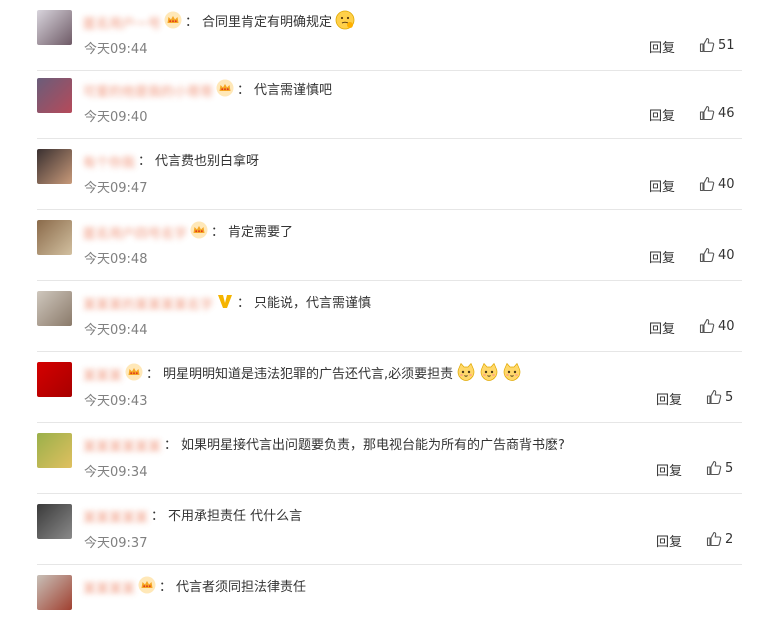  Describe the element at coordinates (116, 259) in the screenshot. I see `comment-time: 今天09:48` at that location.